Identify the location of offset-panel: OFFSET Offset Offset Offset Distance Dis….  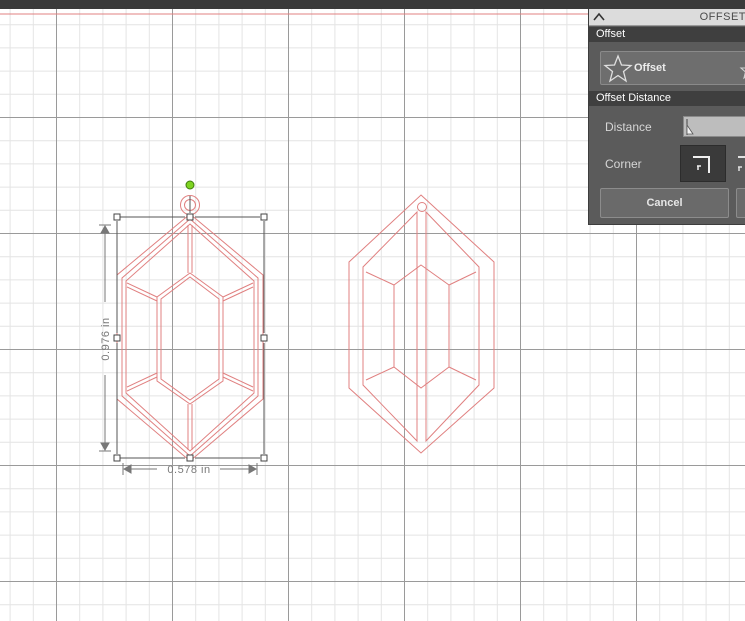
(666, 117).